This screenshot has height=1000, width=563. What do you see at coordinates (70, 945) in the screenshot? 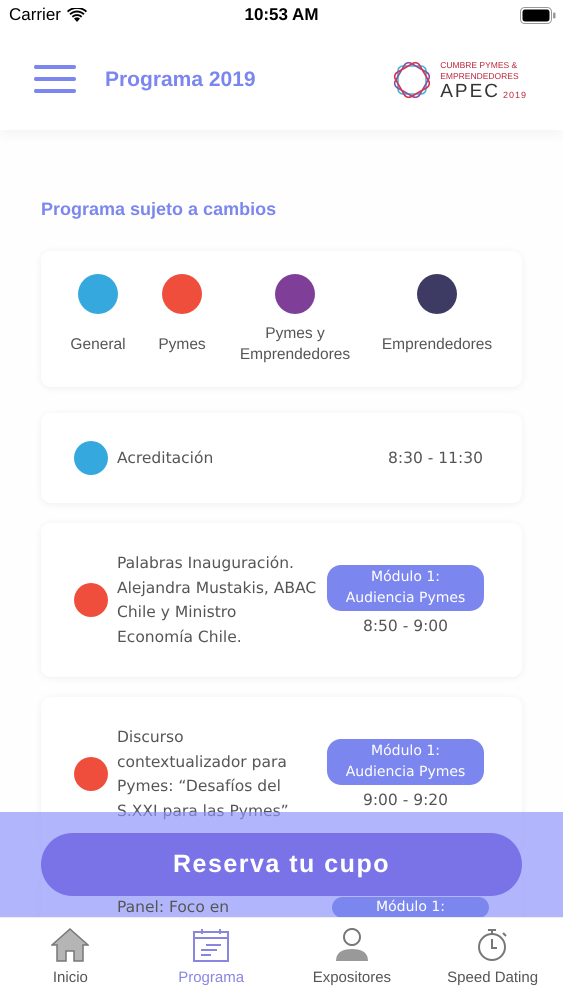
I see `home-icon` at bounding box center [70, 945].